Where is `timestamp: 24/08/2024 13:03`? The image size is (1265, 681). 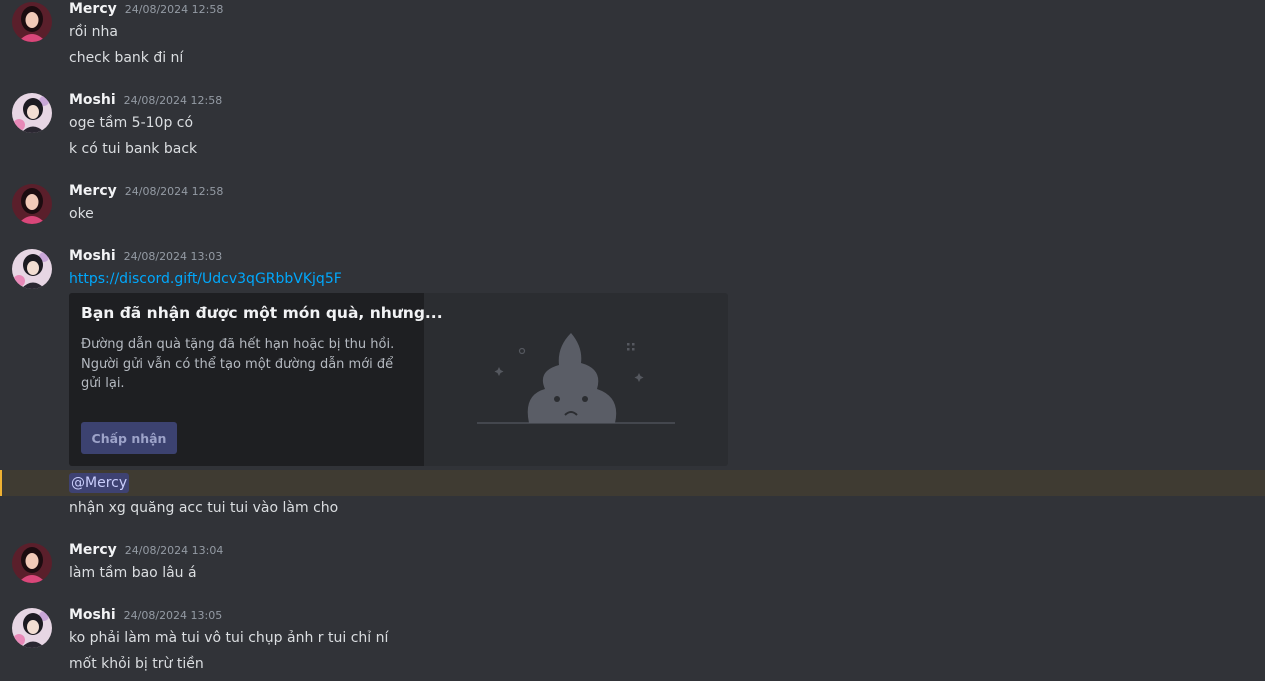 timestamp: 24/08/2024 13:03 is located at coordinates (173, 256).